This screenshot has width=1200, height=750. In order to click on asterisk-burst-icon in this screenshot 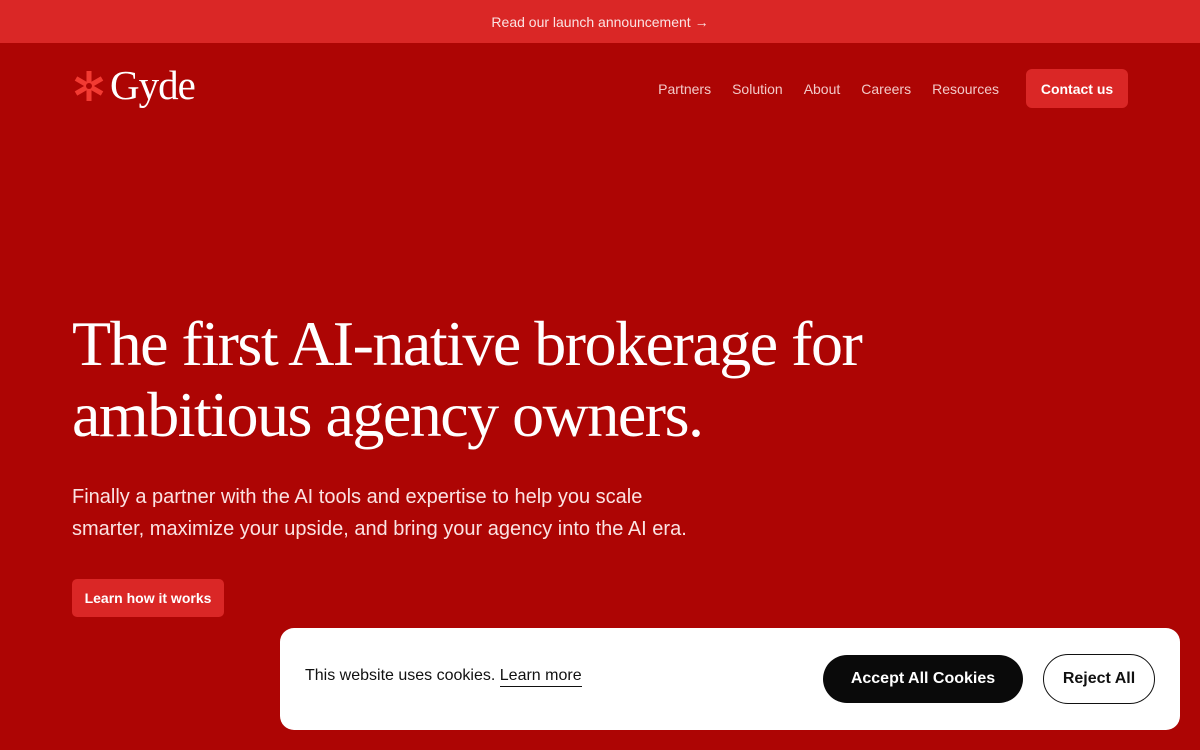, I will do `click(89, 85)`.